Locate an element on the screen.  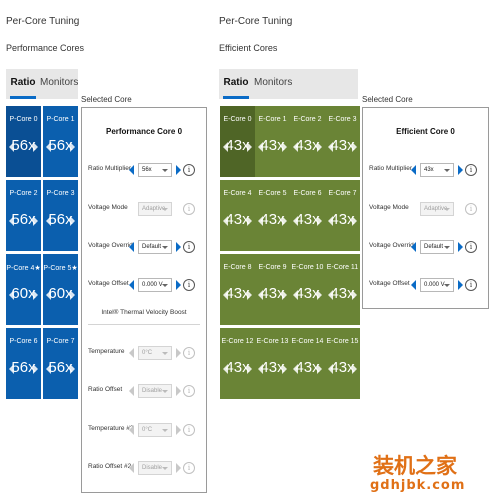
core-tile-p7: P-Core 7 56x is located at coordinates (60, 363).